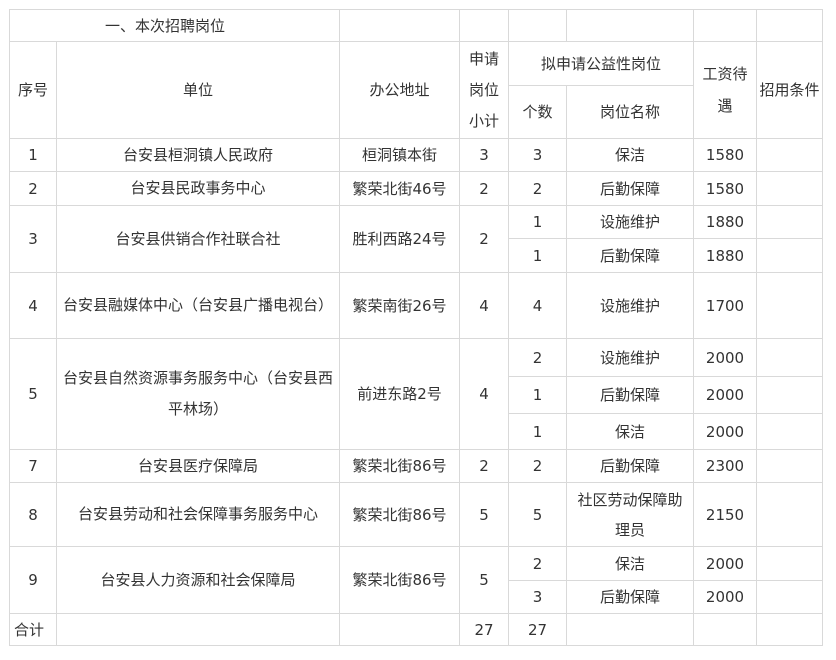 This screenshot has height=660, width=836. What do you see at coordinates (399, 188) in the screenshot?
I see `cell-address: 繁荣北街46号` at bounding box center [399, 188].